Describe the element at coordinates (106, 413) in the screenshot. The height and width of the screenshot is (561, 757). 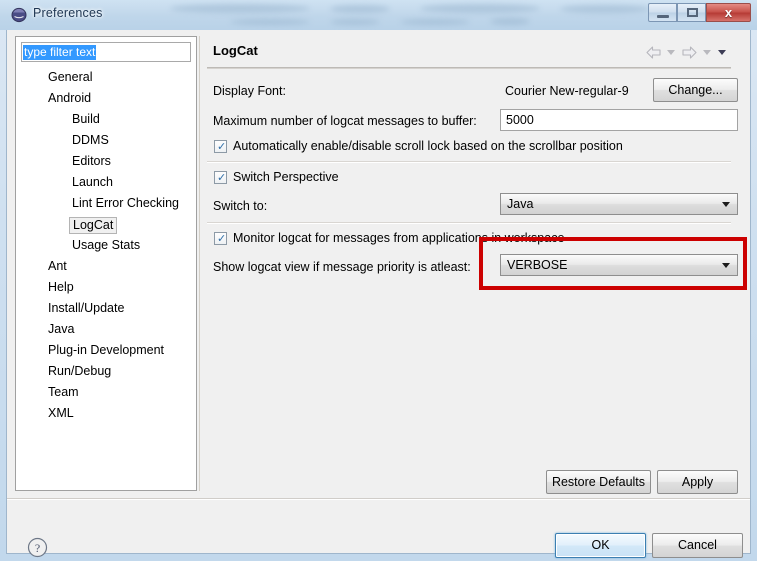
I see `sidebar-item-xml: XML` at that location.